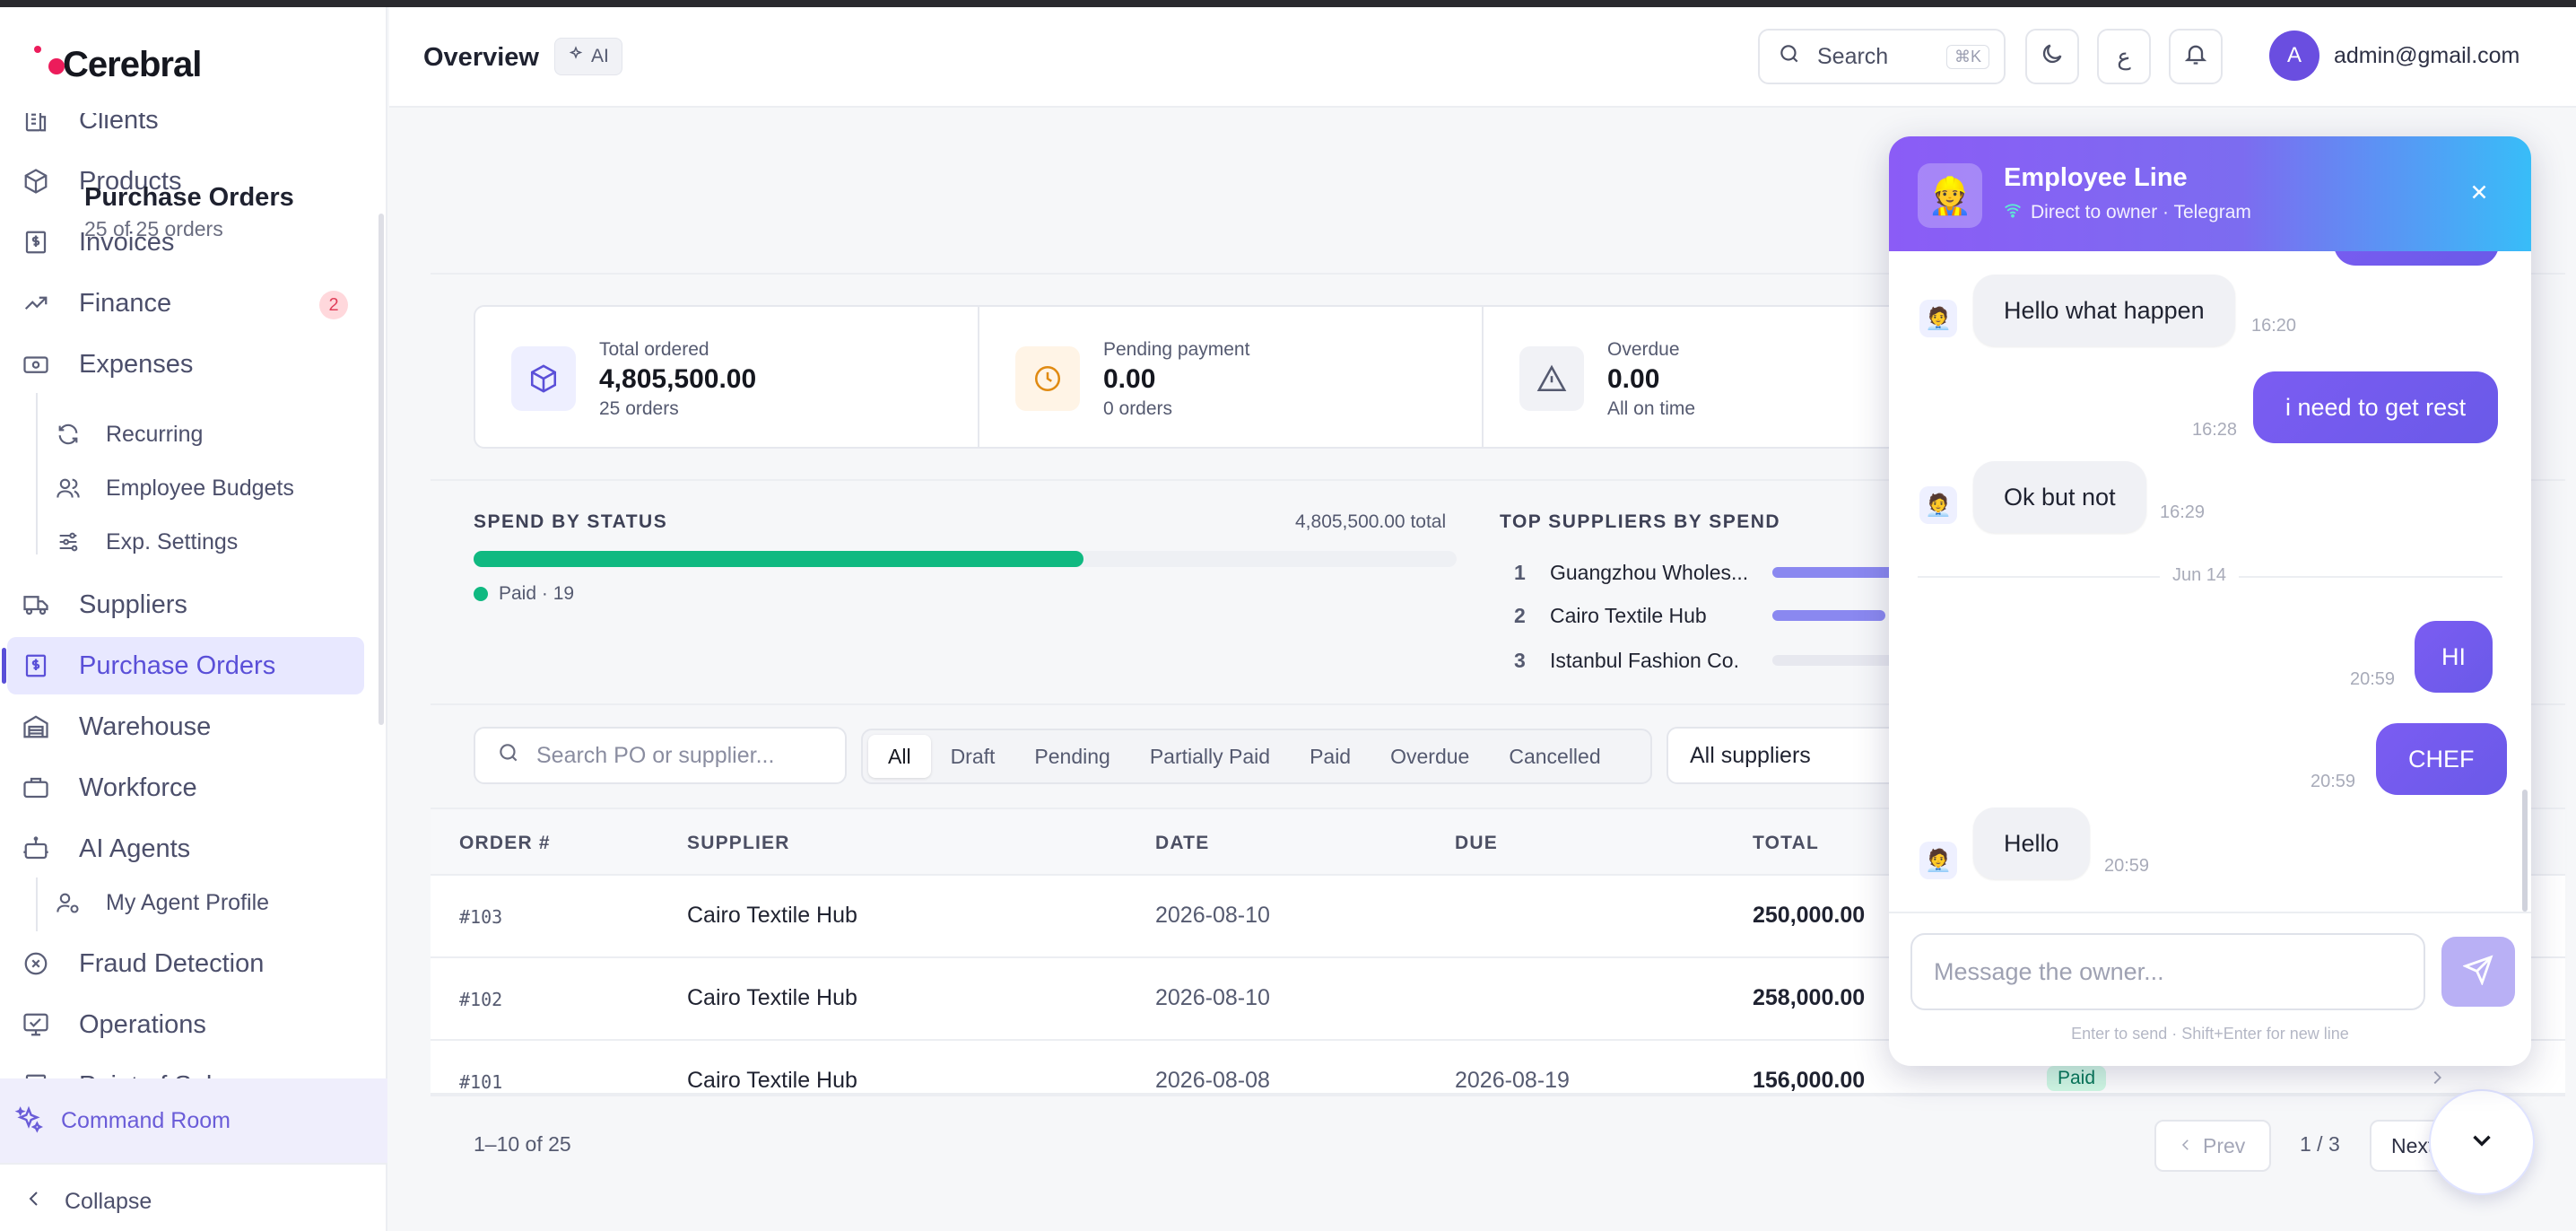  Describe the element at coordinates (1071, 756) in the screenshot. I see `filter-tab-pending: Pending` at that location.